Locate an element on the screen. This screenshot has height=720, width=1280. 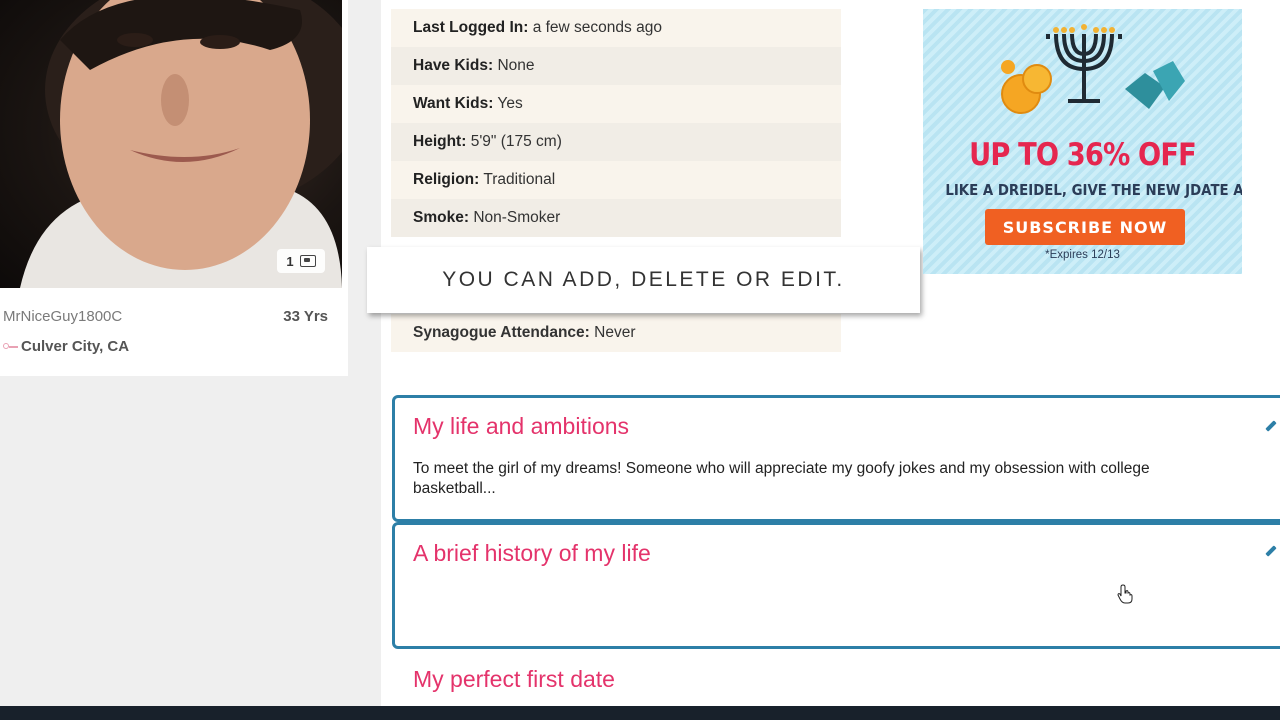
username: MrNiceGuy1800C is located at coordinates (63, 316).